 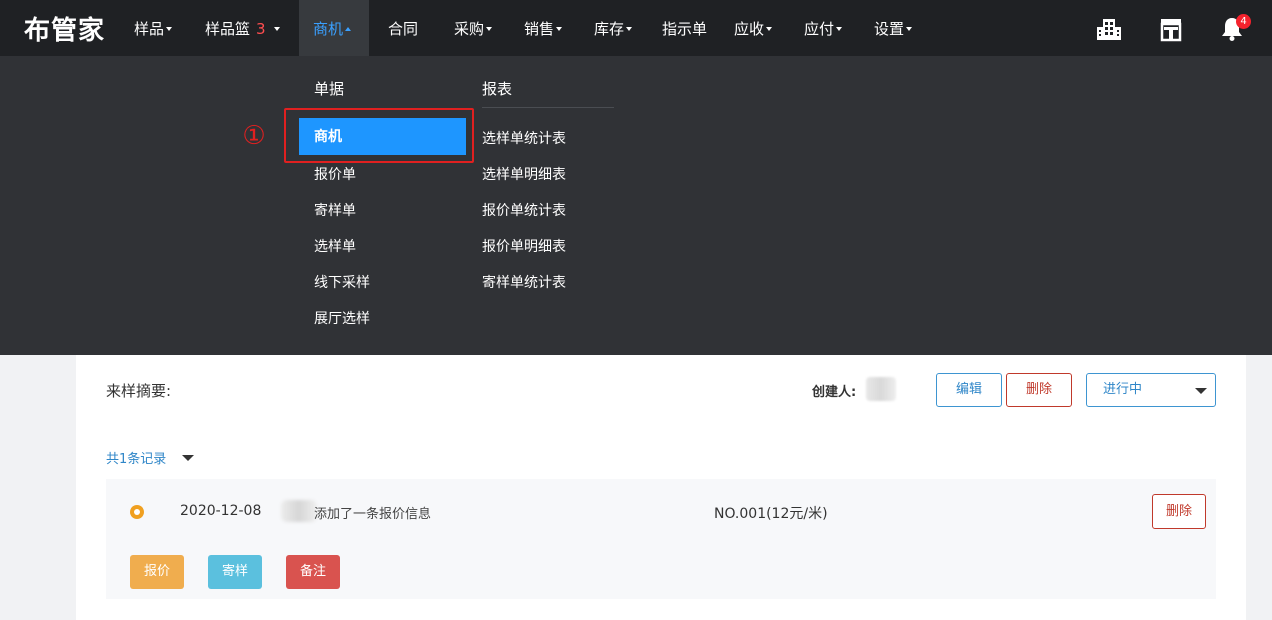 I want to click on nav-label: 指示单, so click(x=685, y=29).